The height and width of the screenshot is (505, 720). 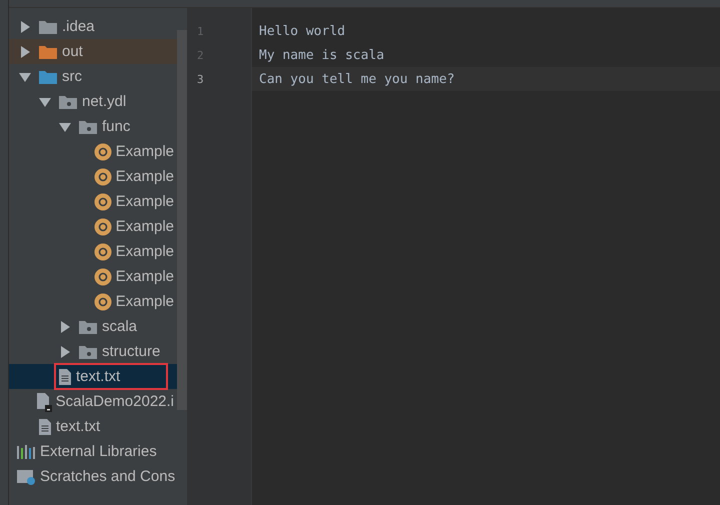 I want to click on tree-item-label: net.ydl, so click(x=104, y=101).